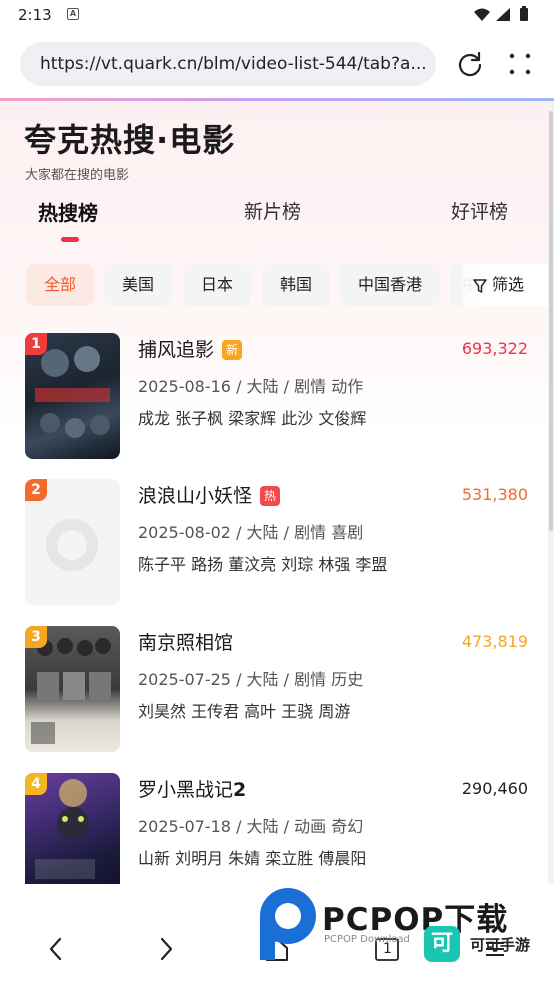 The image size is (554, 984). I want to click on filter-button: 筛选, so click(505, 285).